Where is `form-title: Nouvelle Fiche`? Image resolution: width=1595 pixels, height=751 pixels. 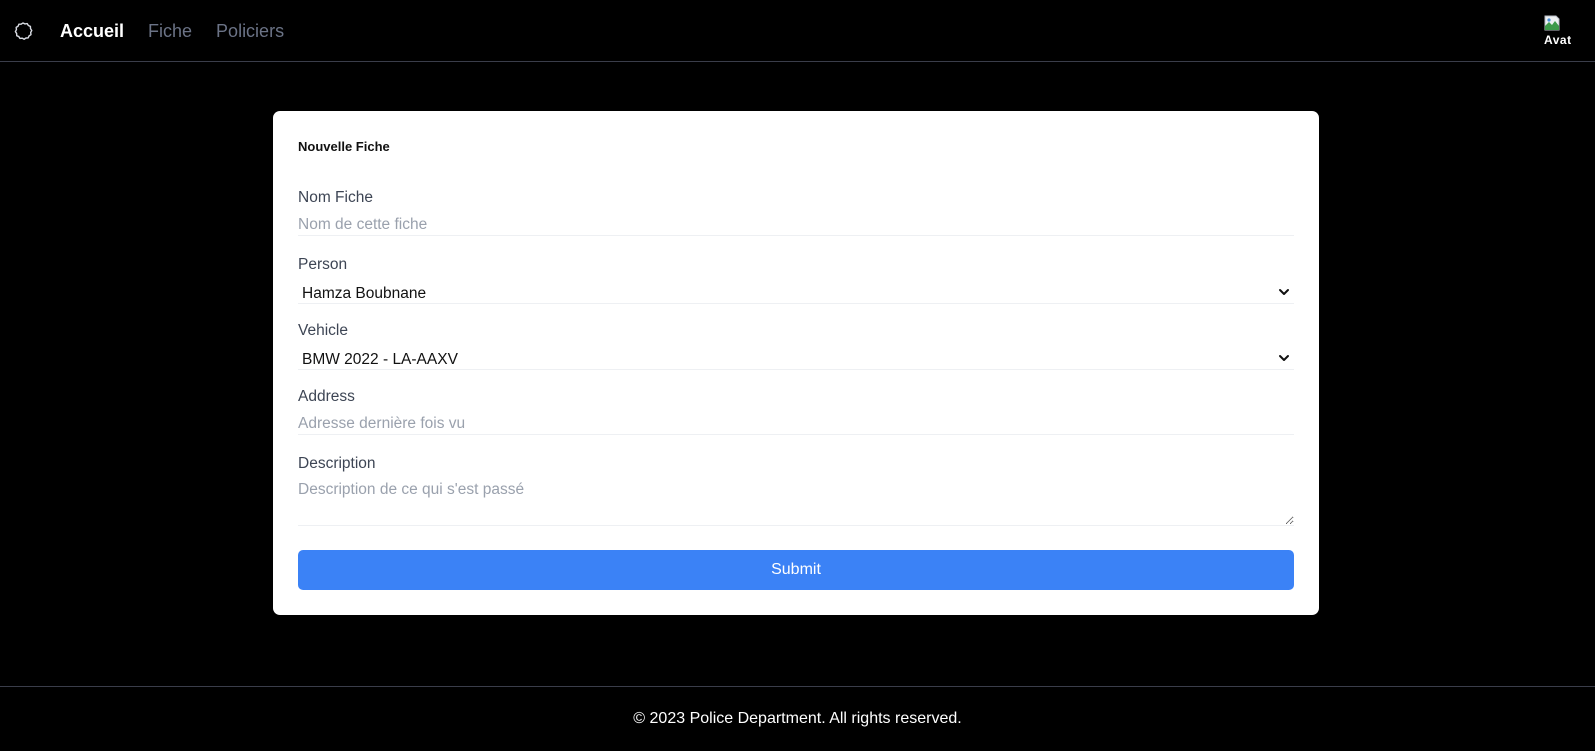 form-title: Nouvelle Fiche is located at coordinates (344, 146).